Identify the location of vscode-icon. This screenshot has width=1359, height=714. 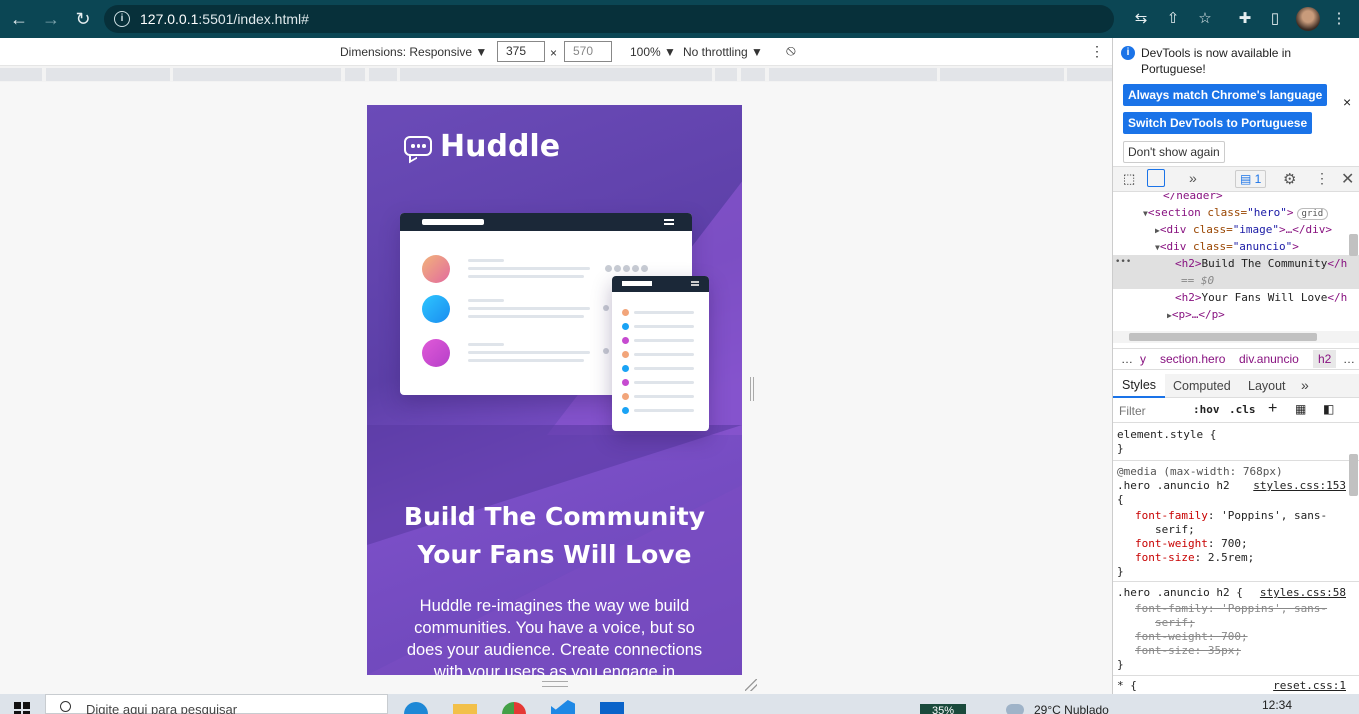
(563, 707).